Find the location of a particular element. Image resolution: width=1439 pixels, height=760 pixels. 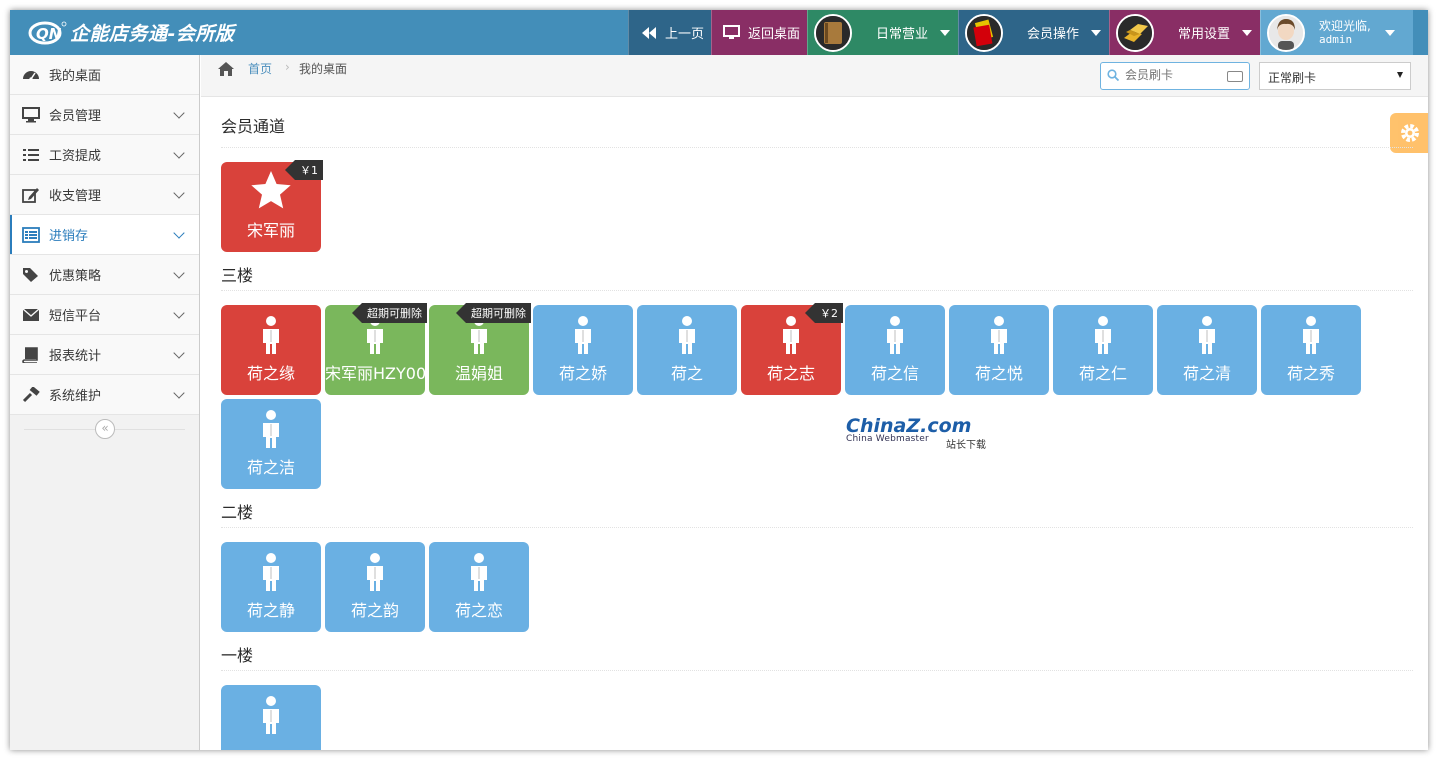

tile-name: 荷之信 is located at coordinates (894, 373).